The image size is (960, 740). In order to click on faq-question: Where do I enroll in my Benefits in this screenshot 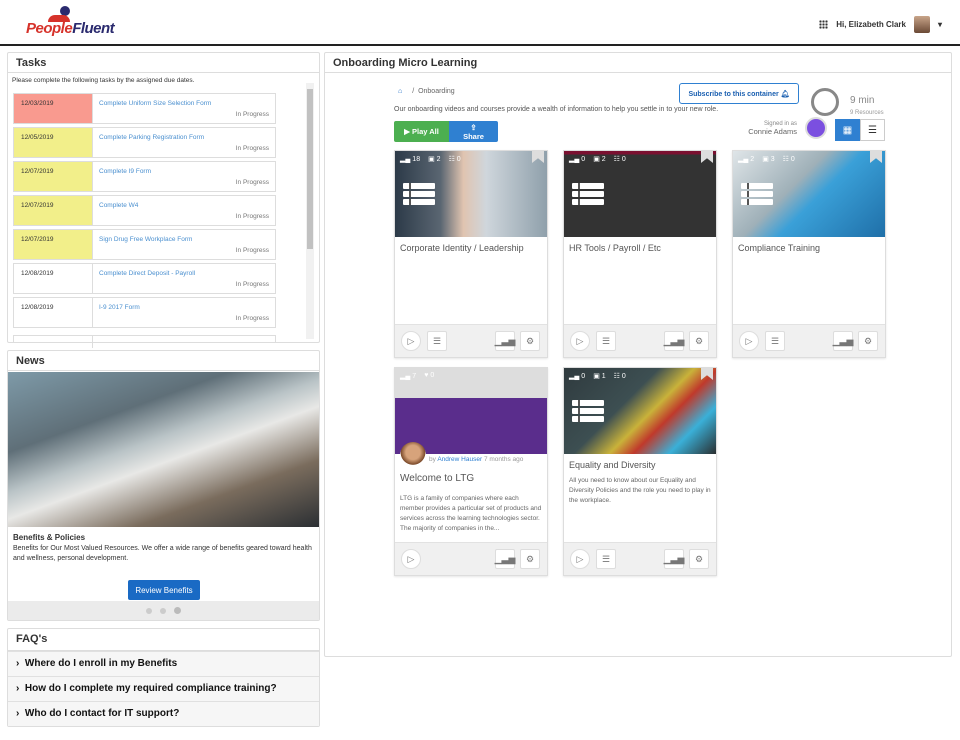, I will do `click(101, 663)`.